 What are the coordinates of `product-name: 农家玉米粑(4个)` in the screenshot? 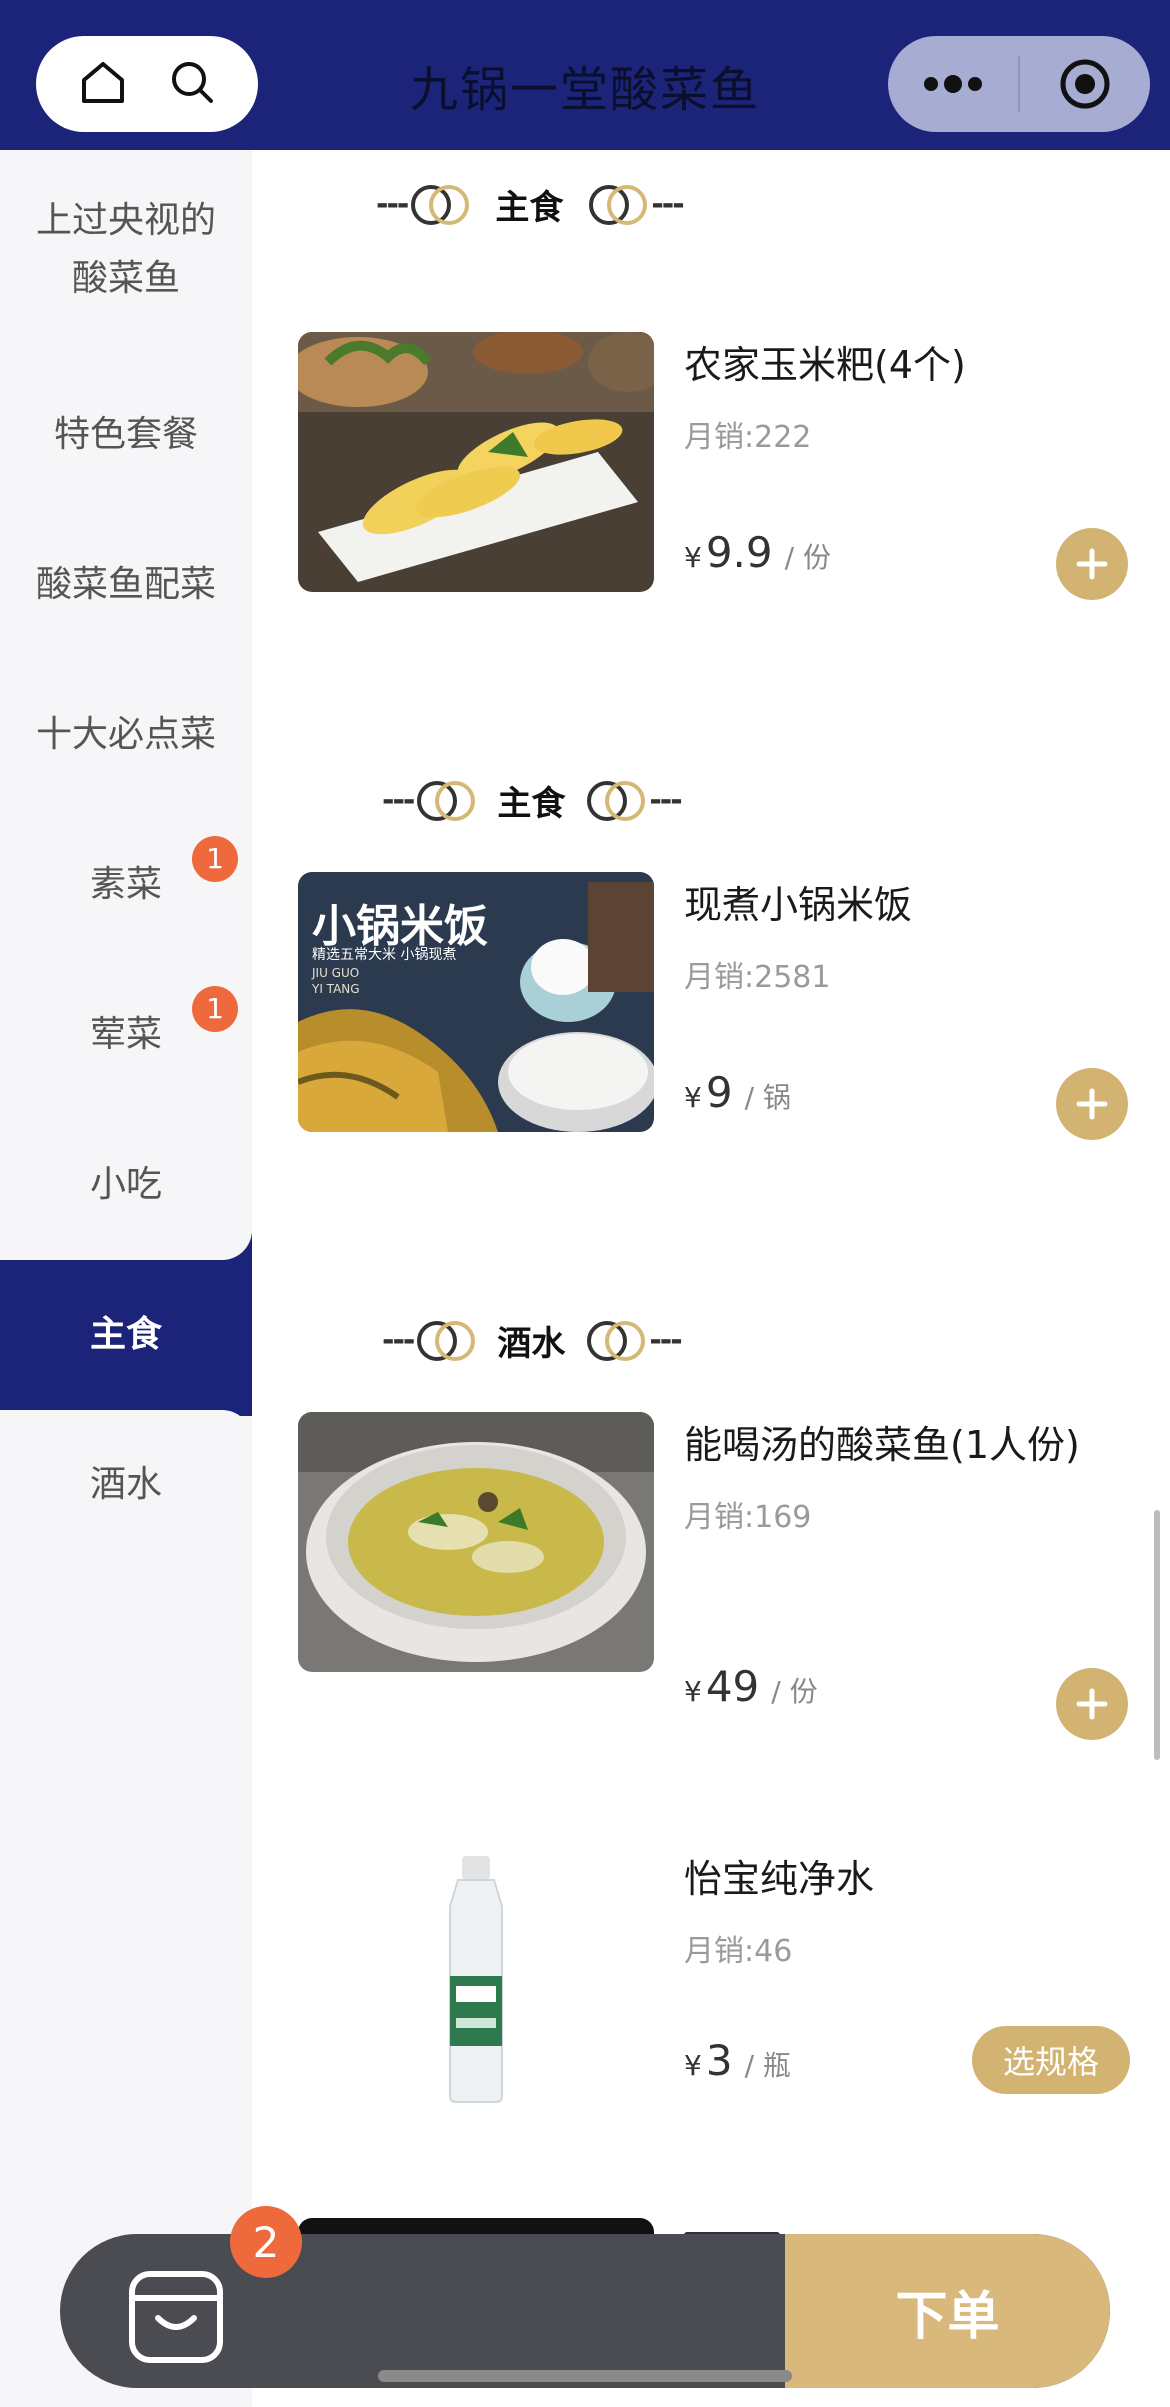 It's located at (825, 365).